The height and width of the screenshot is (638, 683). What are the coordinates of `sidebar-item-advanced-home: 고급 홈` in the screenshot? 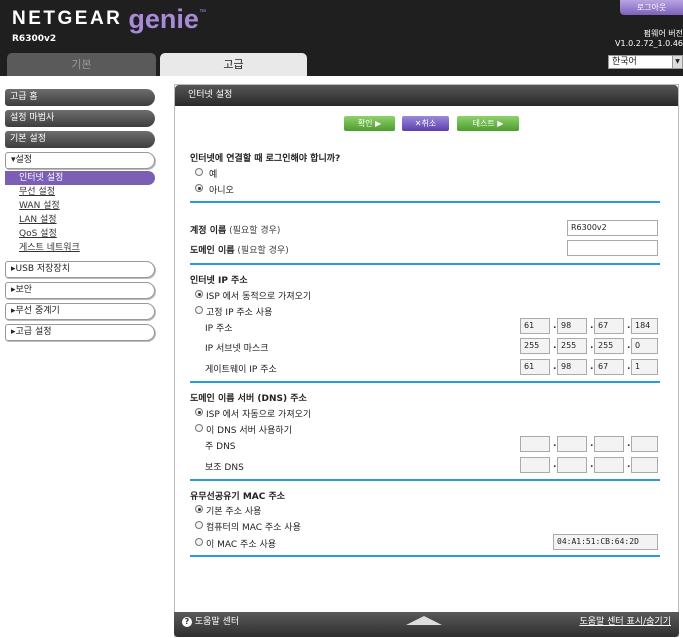 It's located at (80, 97).